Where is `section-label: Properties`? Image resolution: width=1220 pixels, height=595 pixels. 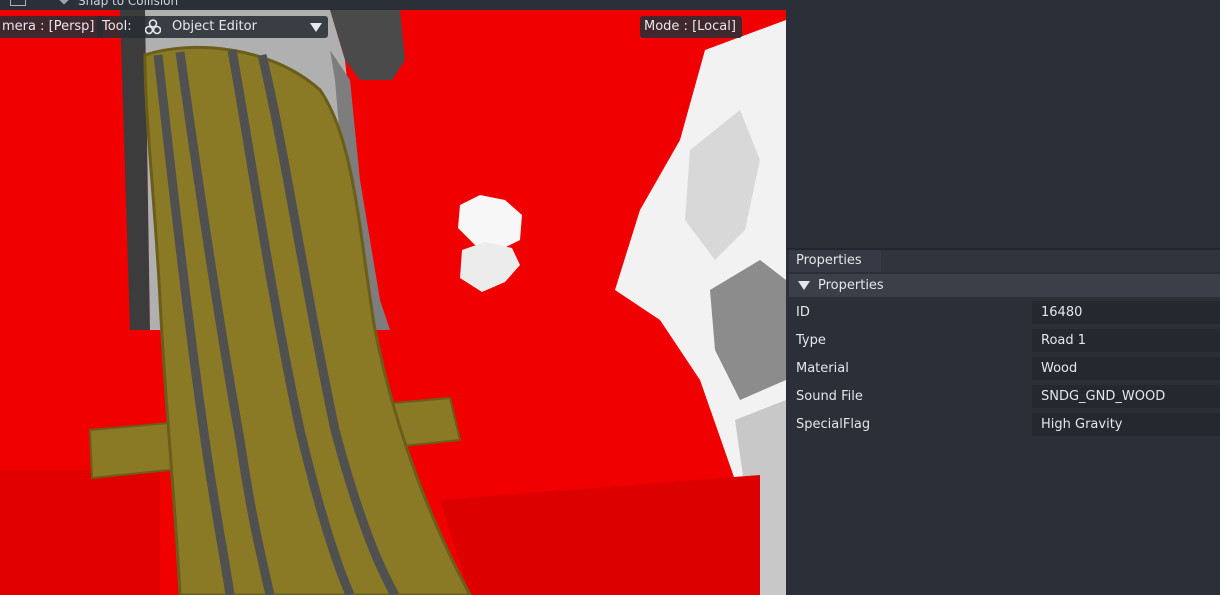
section-label: Properties is located at coordinates (851, 285).